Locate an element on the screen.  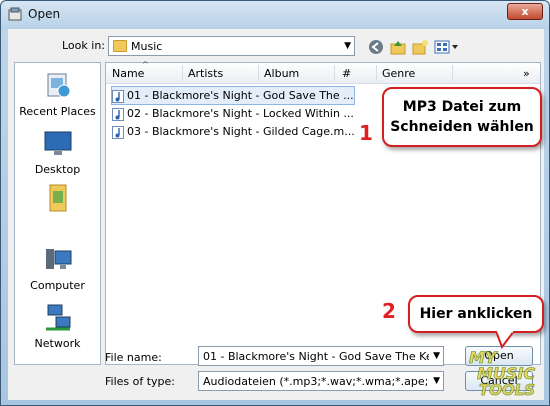
place-network: Network is located at coordinates (57, 326).